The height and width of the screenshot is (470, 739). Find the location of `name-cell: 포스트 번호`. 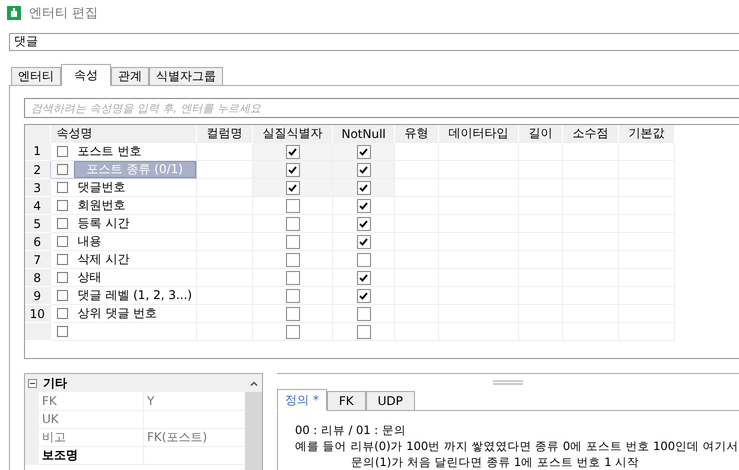

name-cell: 포스트 번호 is located at coordinates (123, 151).